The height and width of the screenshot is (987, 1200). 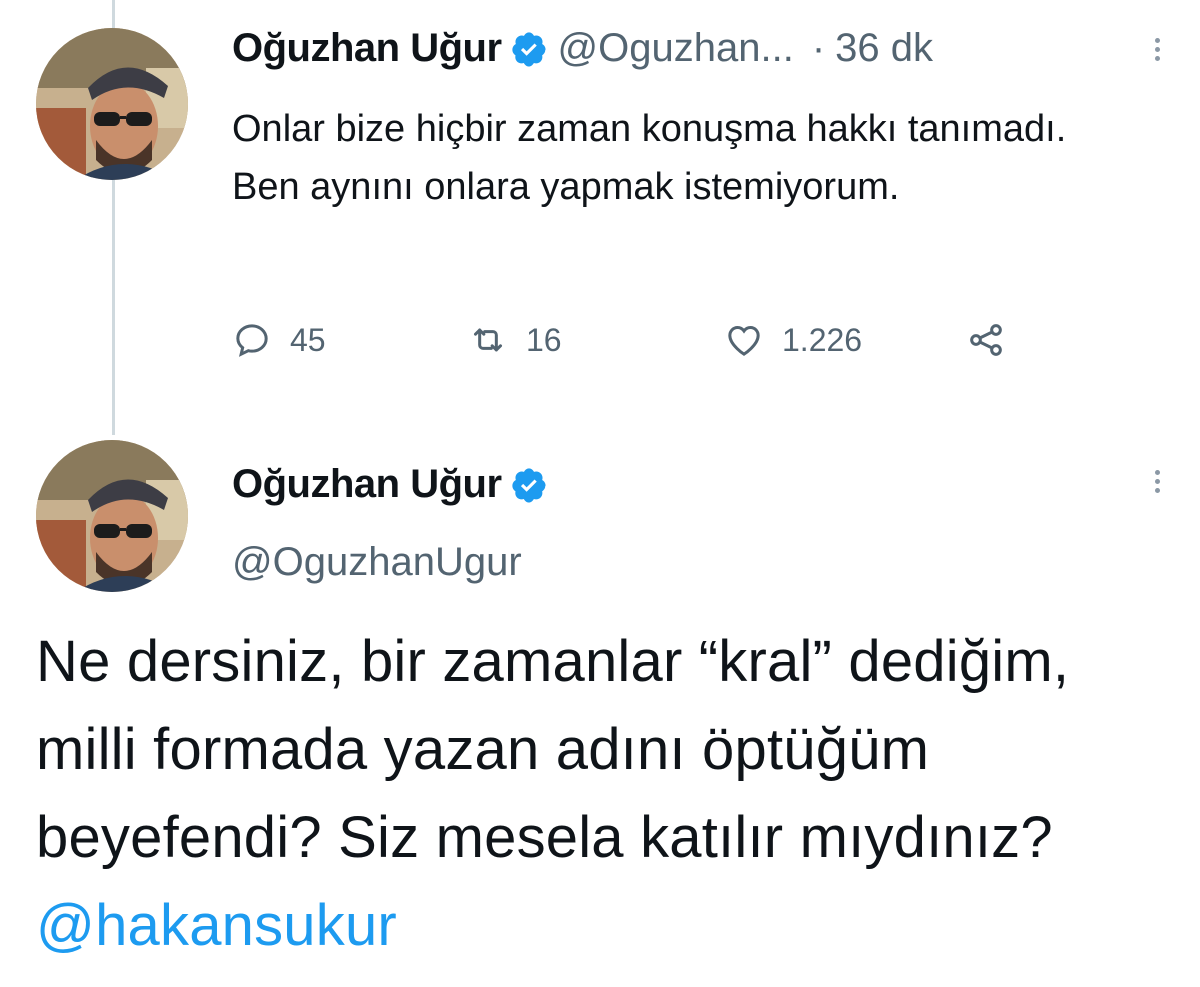 What do you see at coordinates (986, 340) in the screenshot?
I see `share-icon` at bounding box center [986, 340].